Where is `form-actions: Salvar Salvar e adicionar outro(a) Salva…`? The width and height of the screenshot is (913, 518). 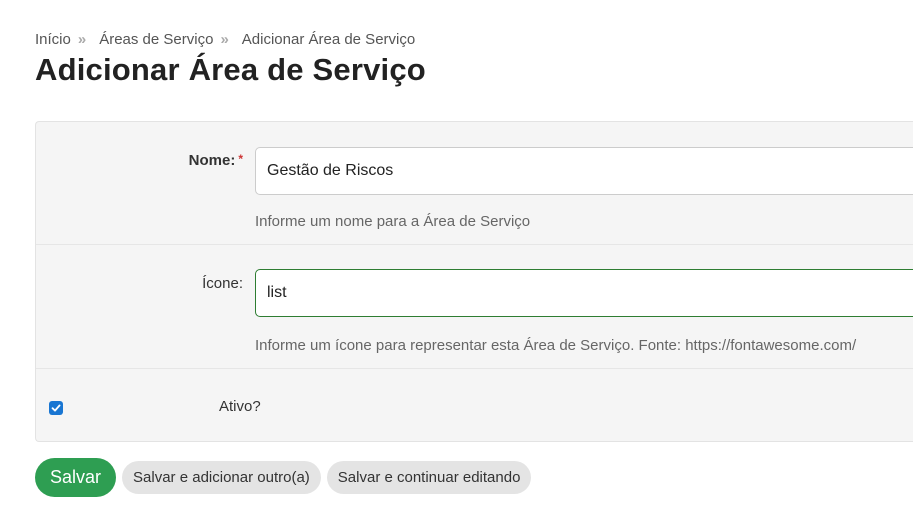 form-actions: Salvar Salvar e adicionar outro(a) Salva… is located at coordinates (286, 477).